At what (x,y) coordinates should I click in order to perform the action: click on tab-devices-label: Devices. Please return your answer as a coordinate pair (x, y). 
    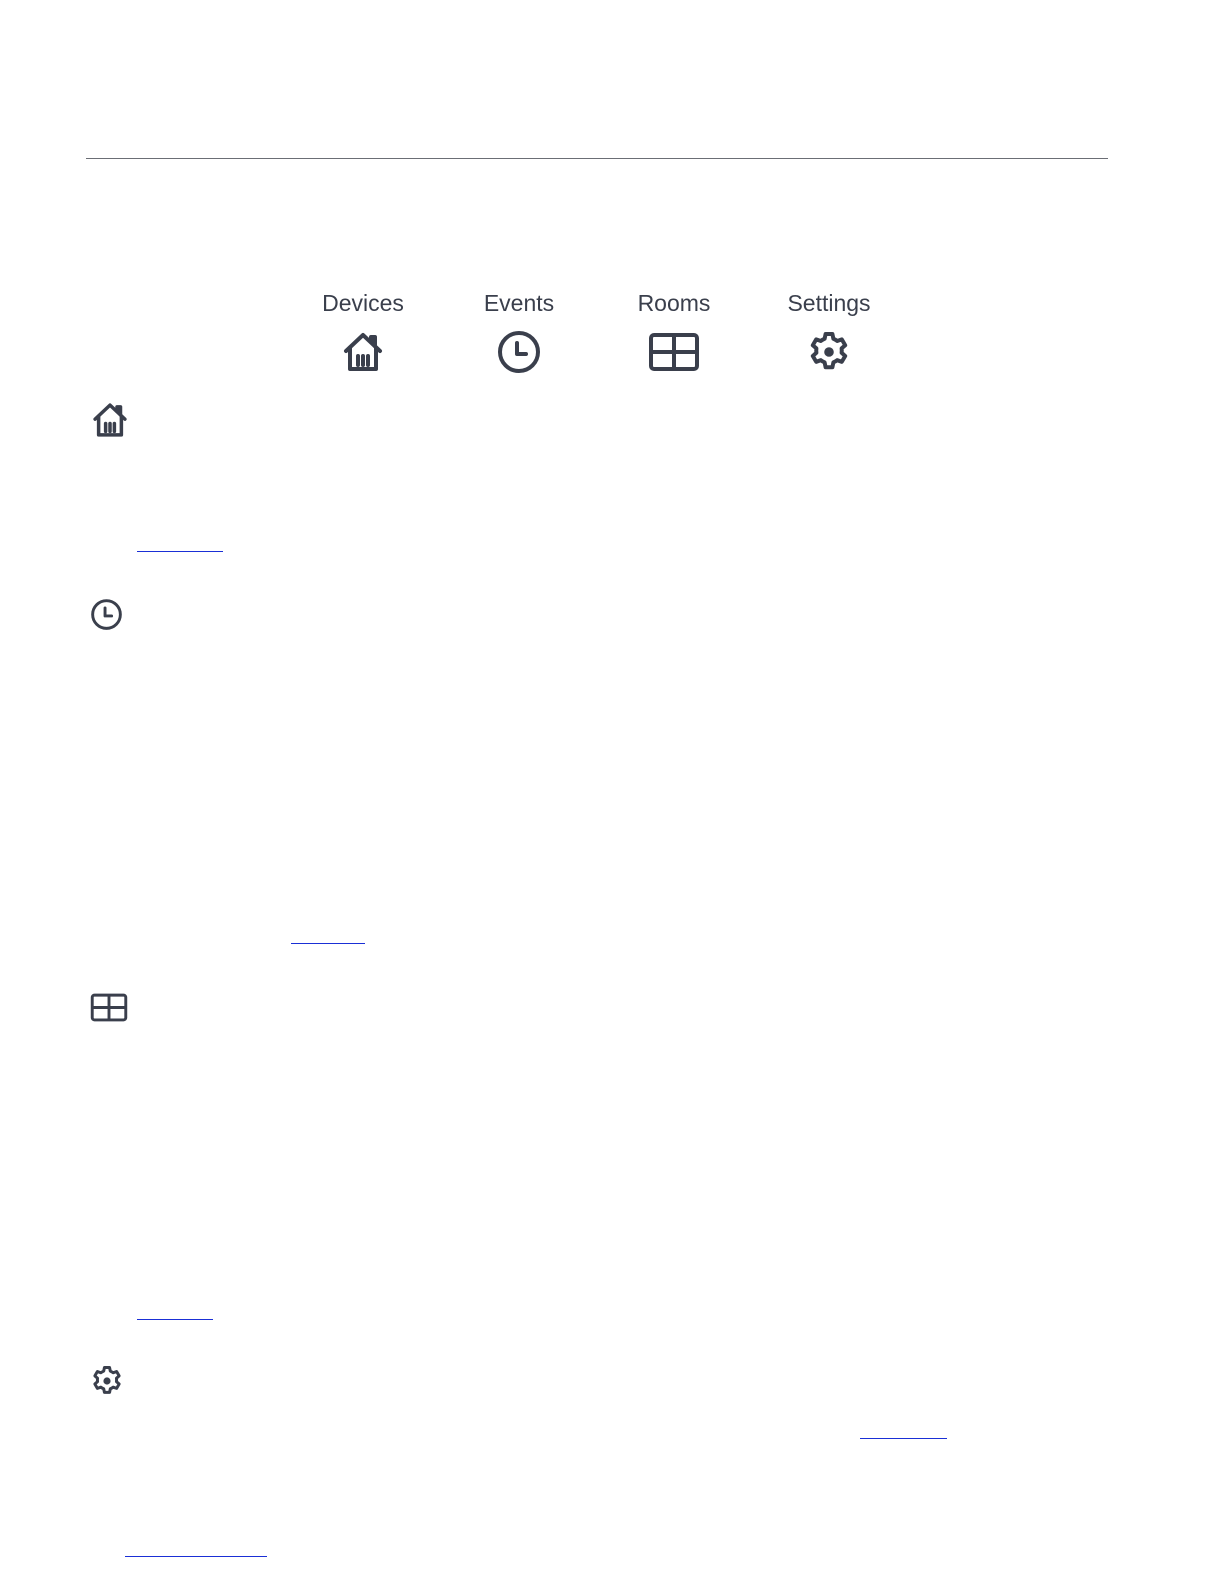
    Looking at the image, I should click on (363, 303).